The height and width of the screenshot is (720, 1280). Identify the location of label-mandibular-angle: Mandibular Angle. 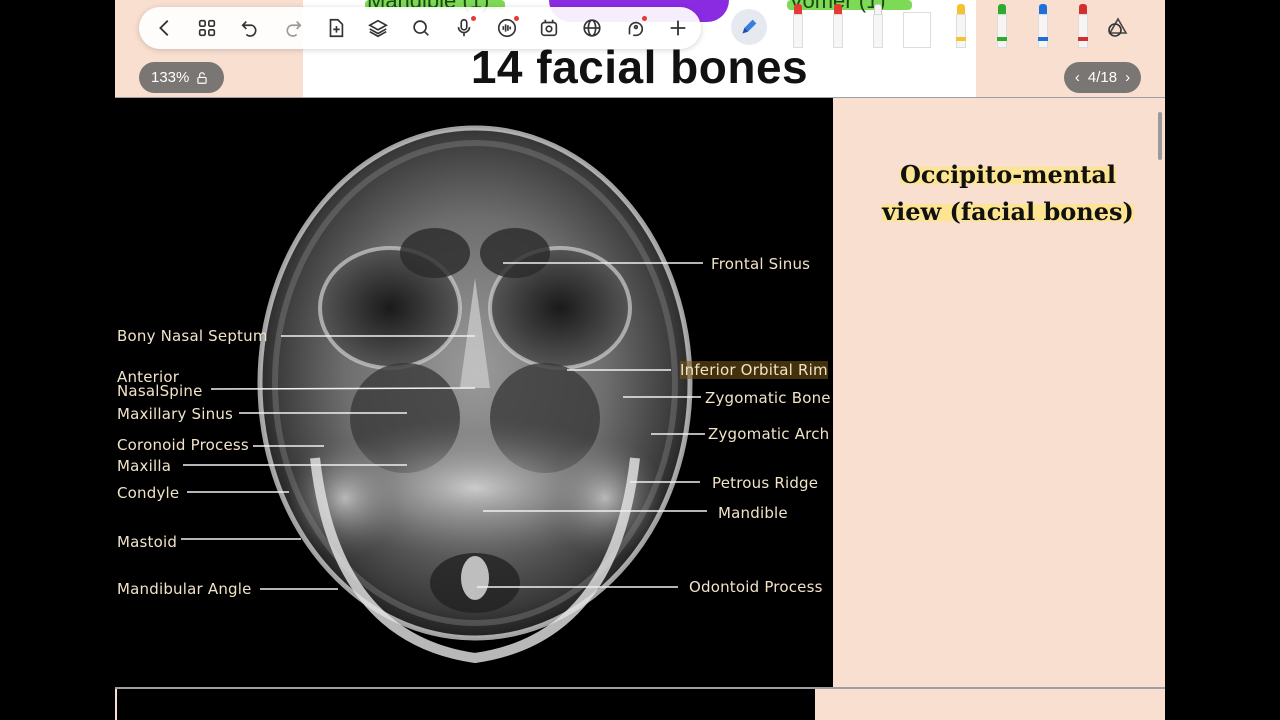
(184, 589).